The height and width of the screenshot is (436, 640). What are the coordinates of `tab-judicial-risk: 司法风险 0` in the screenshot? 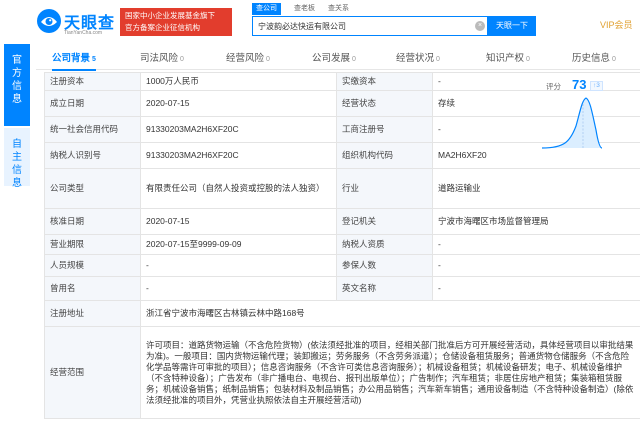 It's located at (162, 59).